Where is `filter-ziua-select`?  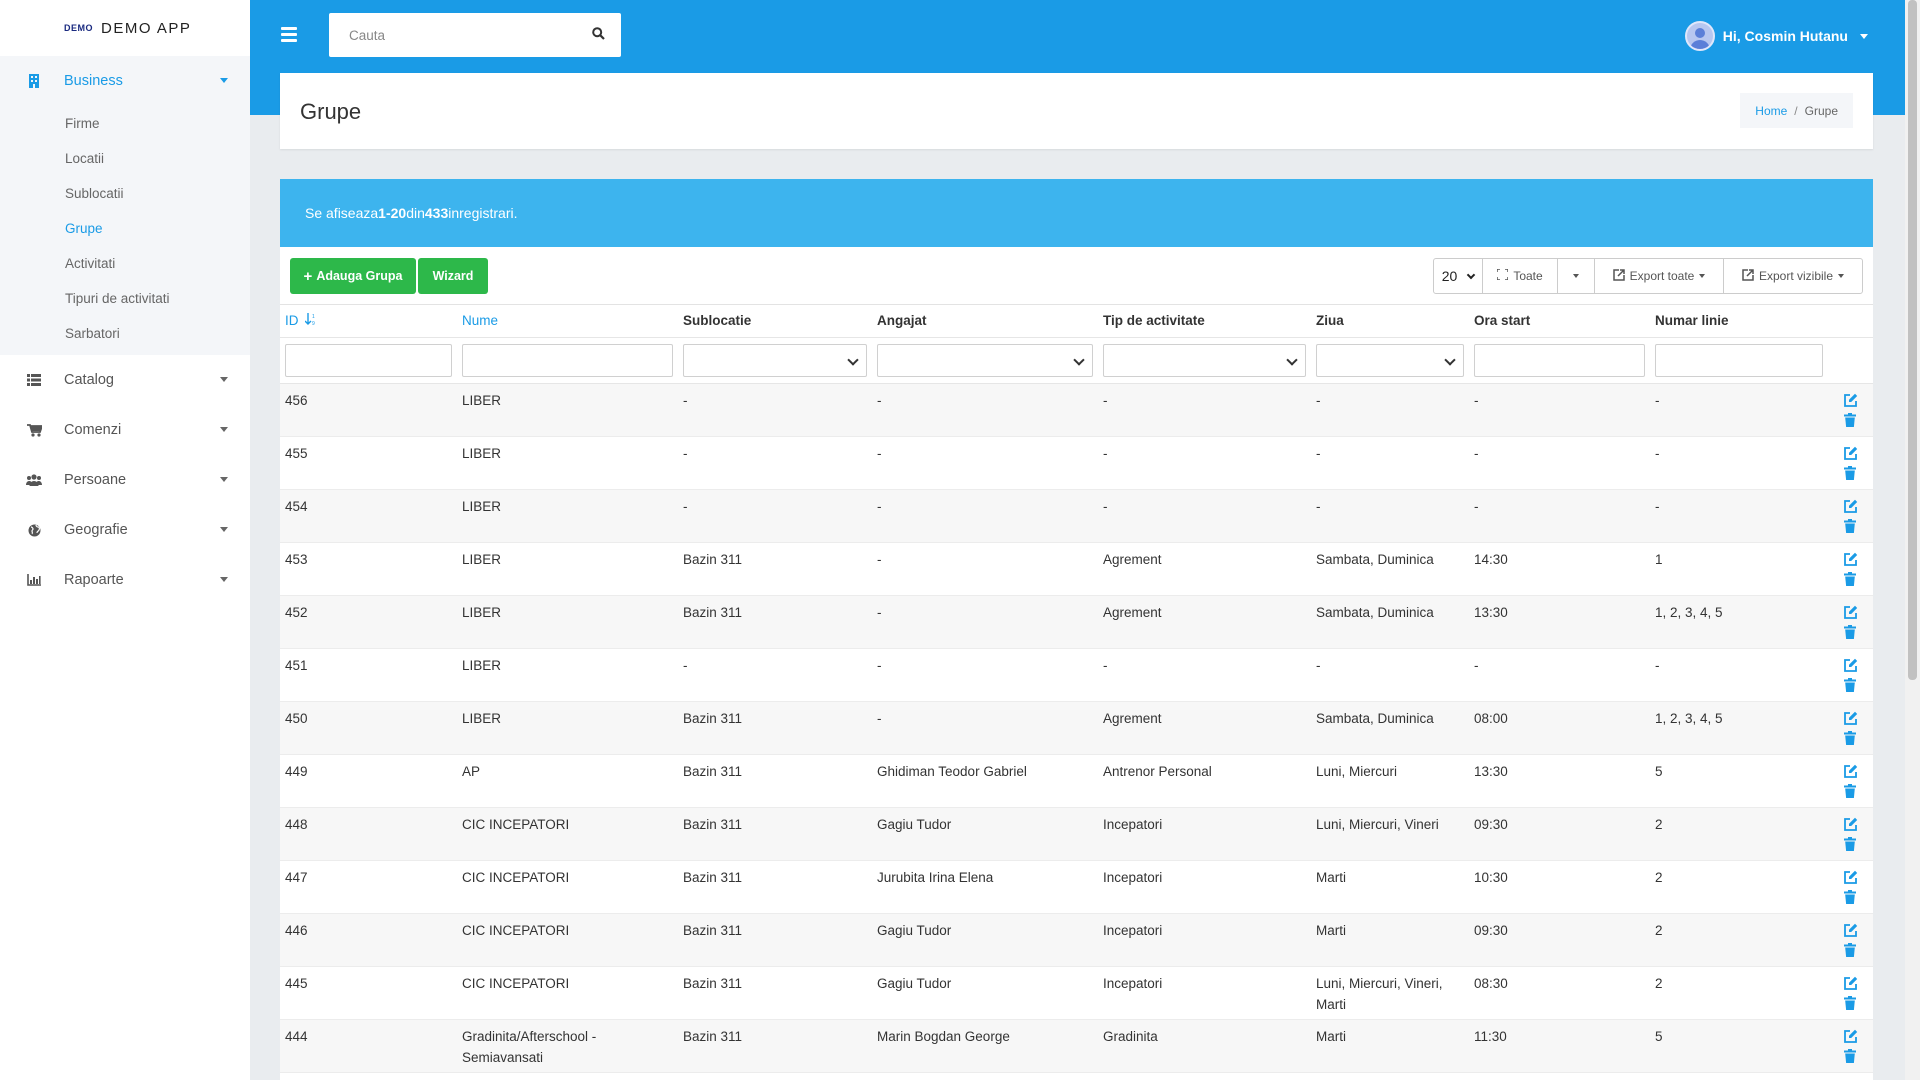
filter-ziua-select is located at coordinates (1390, 360).